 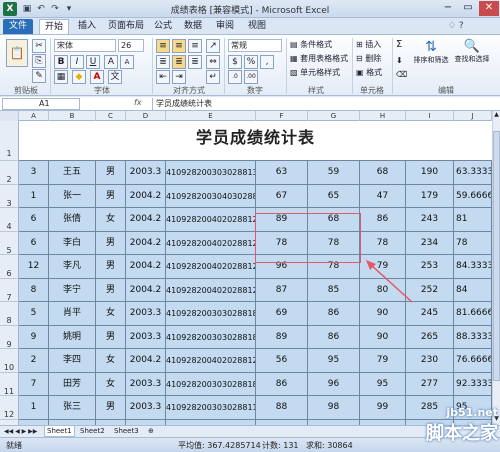 I want to click on minimize-button: −, so click(x=448, y=8).